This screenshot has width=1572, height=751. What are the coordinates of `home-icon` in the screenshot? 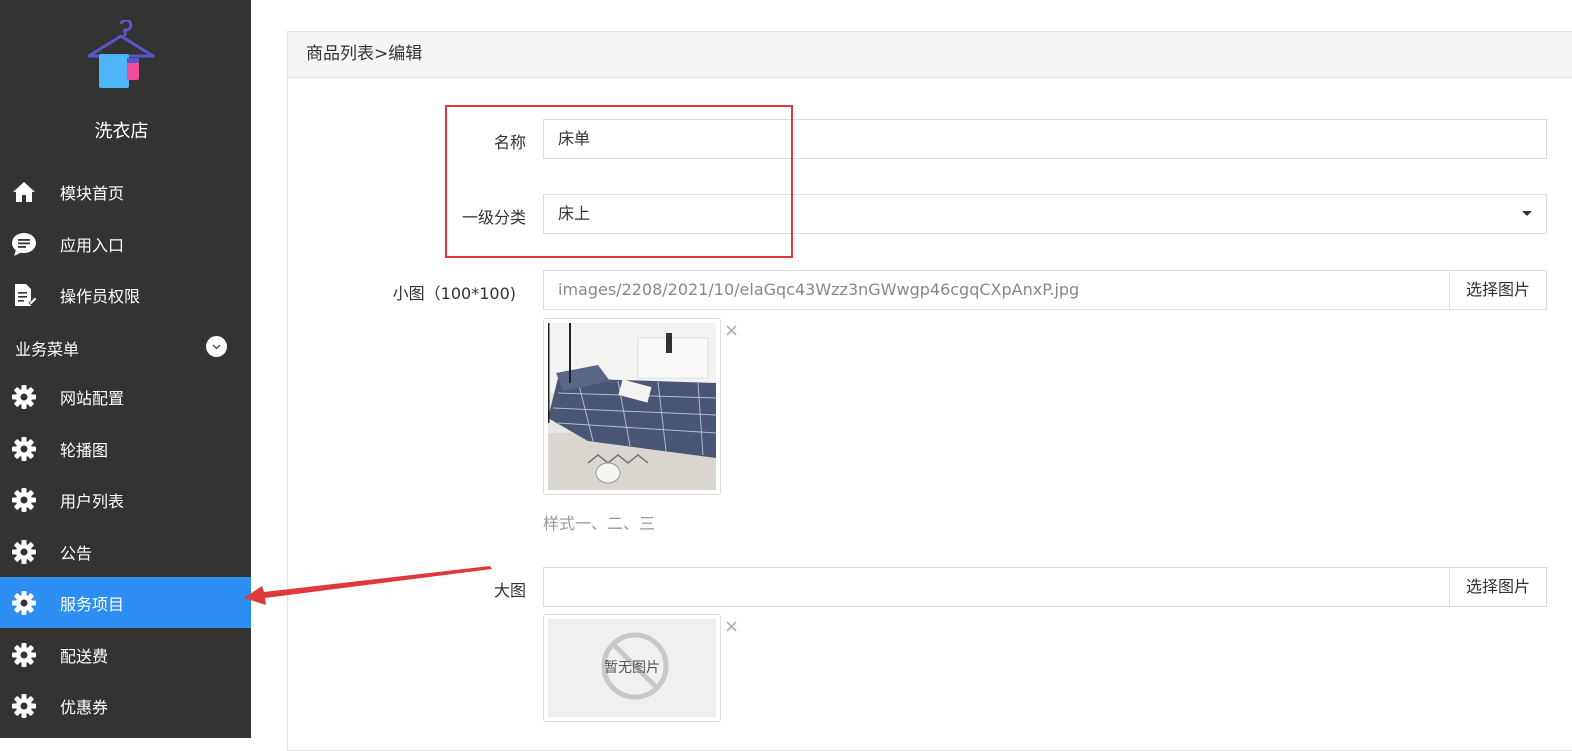 It's located at (24, 192).